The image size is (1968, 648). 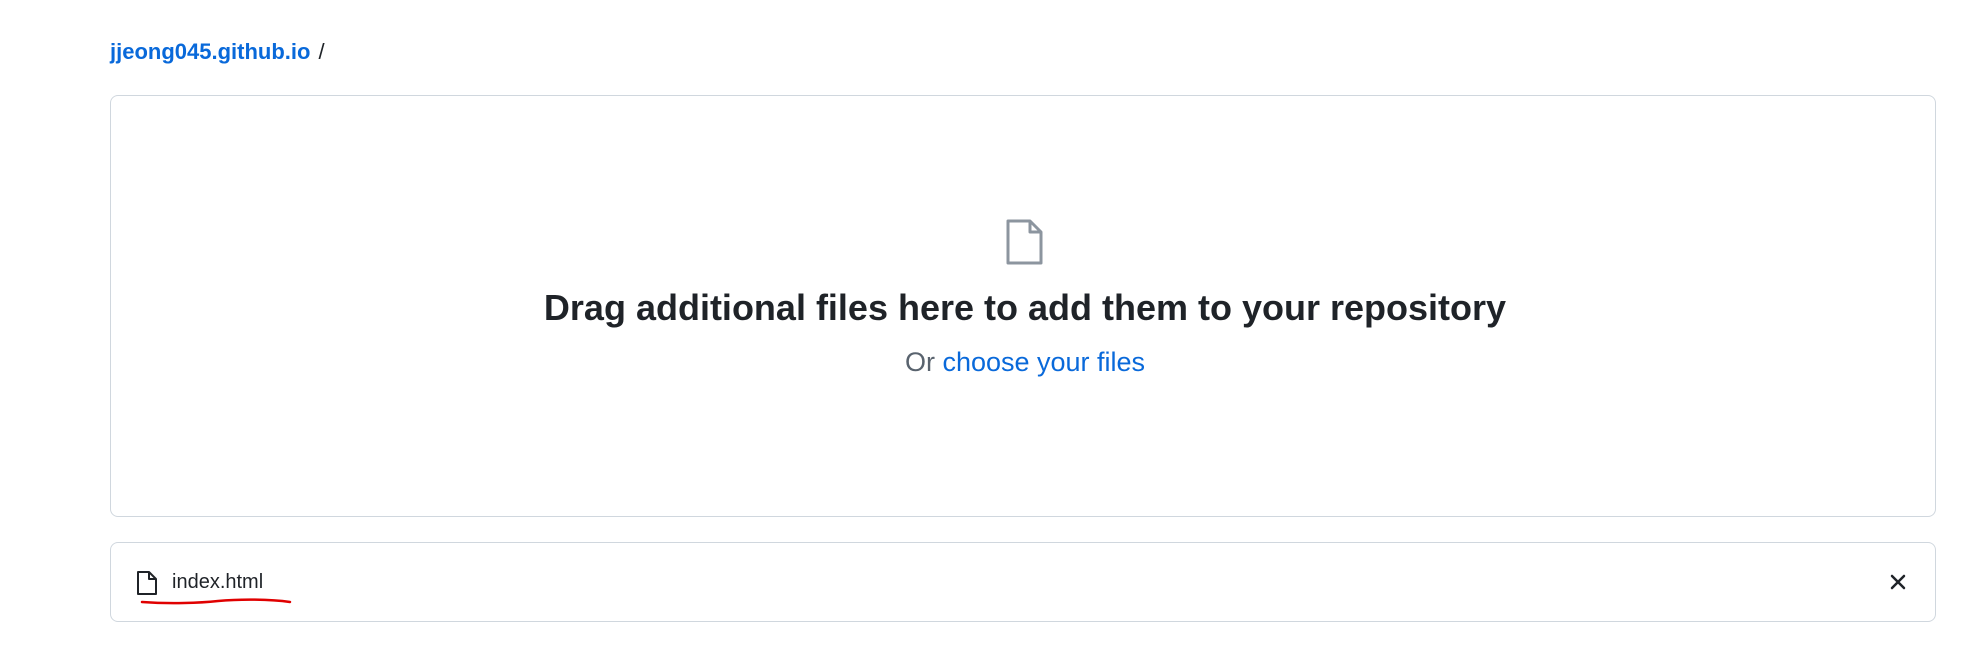 What do you see at coordinates (216, 601) in the screenshot?
I see `red-underline-annotation` at bounding box center [216, 601].